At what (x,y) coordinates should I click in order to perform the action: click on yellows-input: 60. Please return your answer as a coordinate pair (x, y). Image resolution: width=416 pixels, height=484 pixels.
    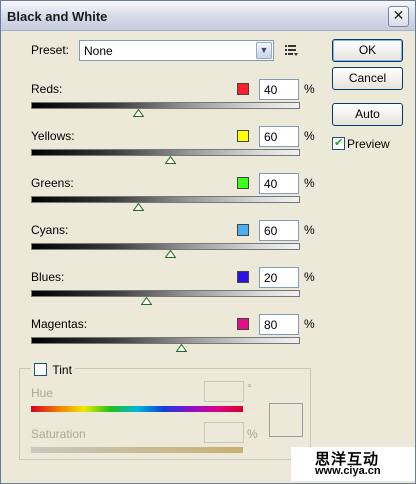
    Looking at the image, I should click on (279, 136).